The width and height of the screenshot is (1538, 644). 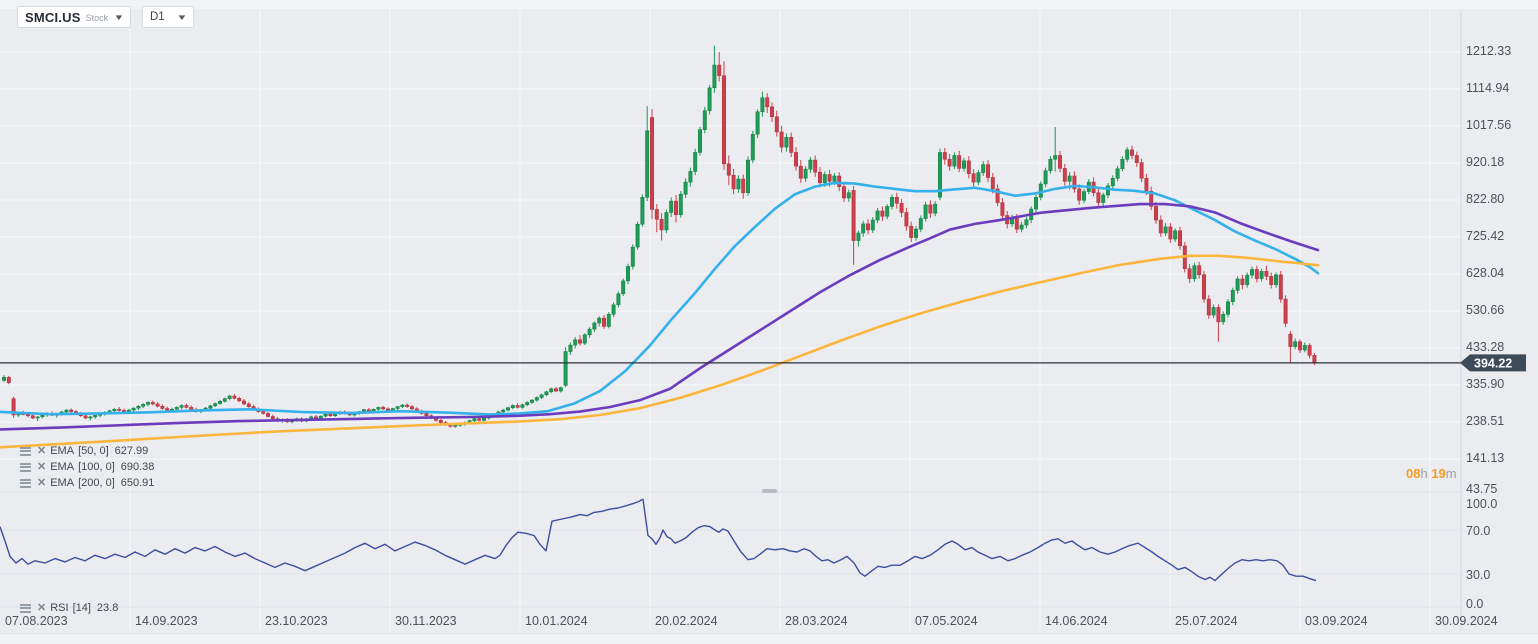 What do you see at coordinates (1076, 621) in the screenshot?
I see `time-axis-label: 14.06.2024` at bounding box center [1076, 621].